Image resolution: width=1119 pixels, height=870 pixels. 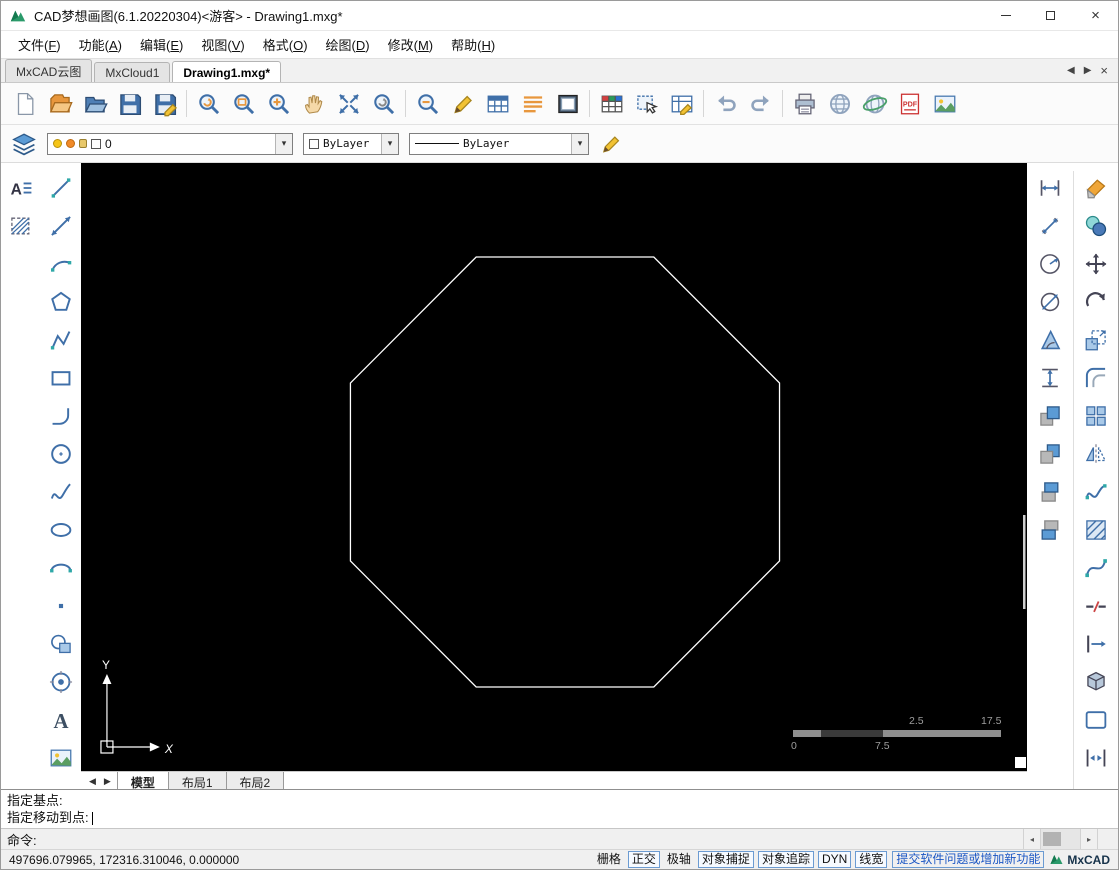 I want to click on toolbar-table-edit-button, so click(x=681, y=103).